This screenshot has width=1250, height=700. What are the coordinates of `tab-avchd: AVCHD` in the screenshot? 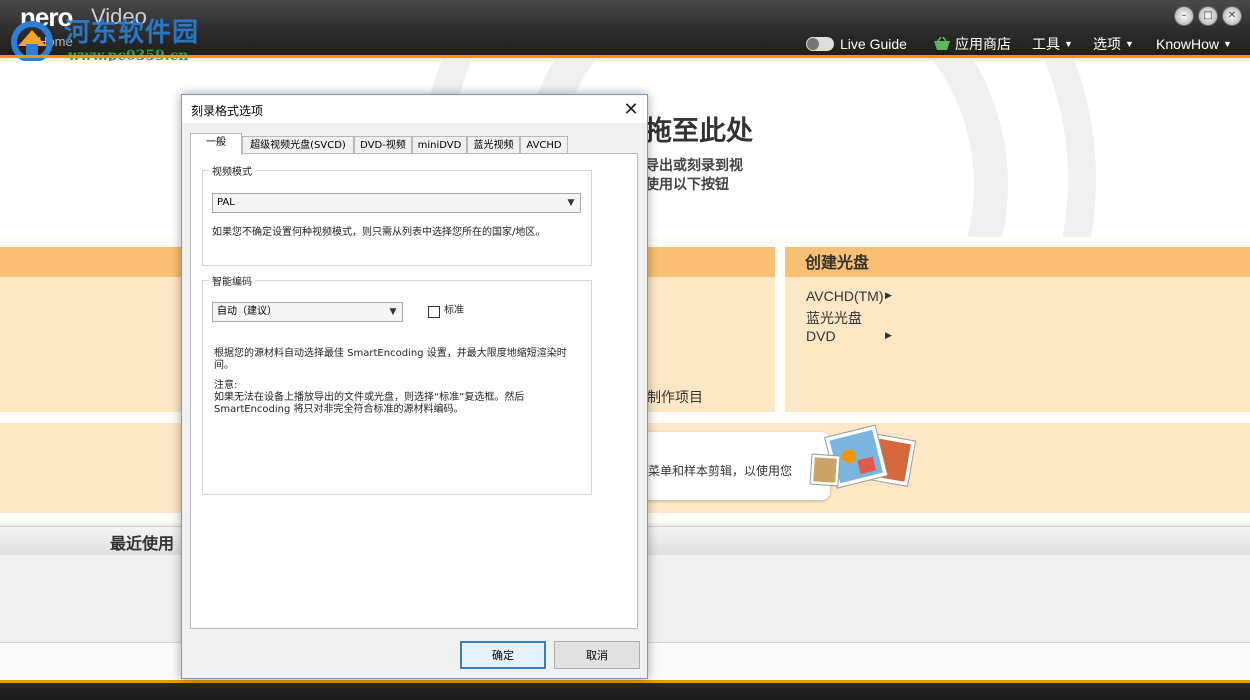 It's located at (544, 145).